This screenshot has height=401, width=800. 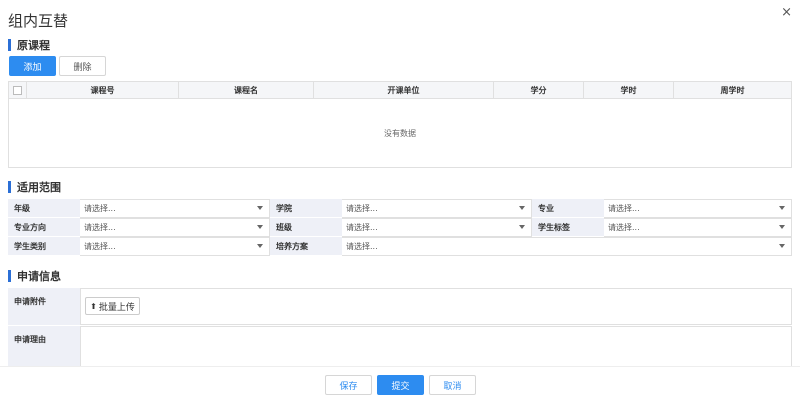 I want to click on section-title: 适用范围, so click(x=39, y=187).